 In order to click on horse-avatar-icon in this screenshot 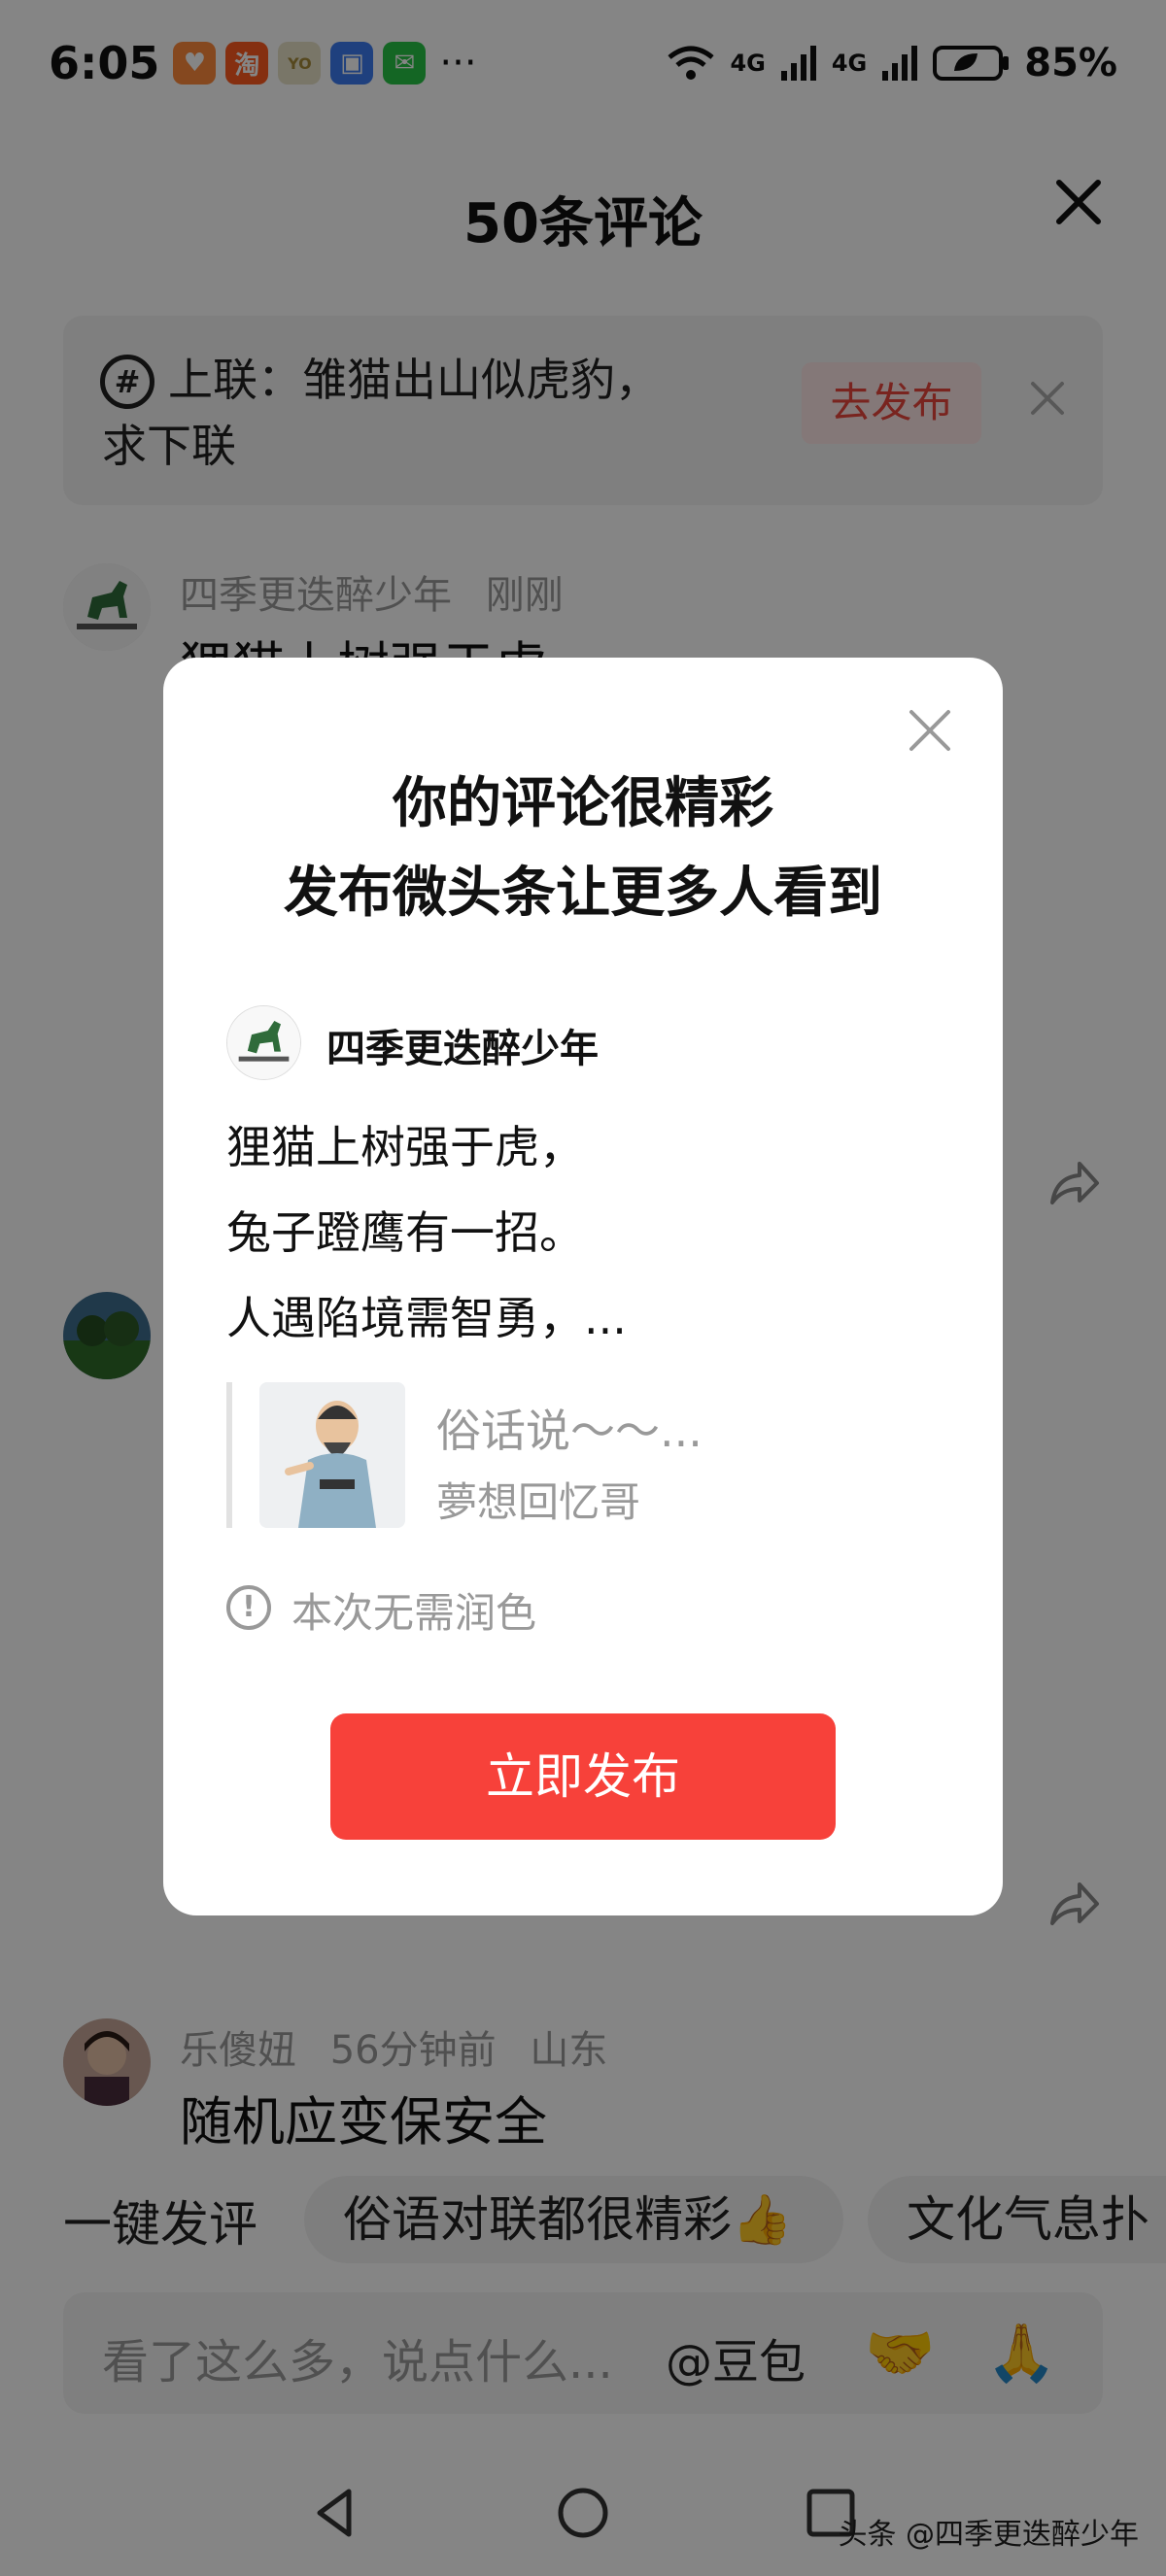, I will do `click(263, 1042)`.